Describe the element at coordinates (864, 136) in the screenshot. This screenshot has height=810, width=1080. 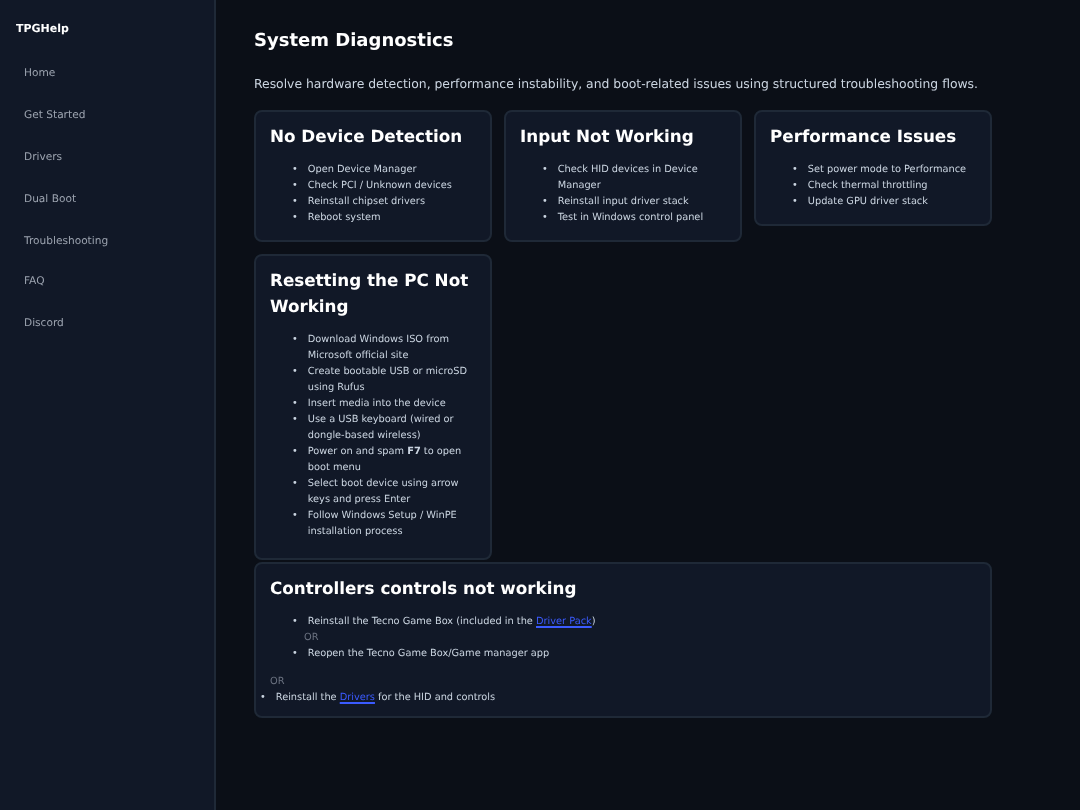
I see `card-title: Performance Issues` at that location.